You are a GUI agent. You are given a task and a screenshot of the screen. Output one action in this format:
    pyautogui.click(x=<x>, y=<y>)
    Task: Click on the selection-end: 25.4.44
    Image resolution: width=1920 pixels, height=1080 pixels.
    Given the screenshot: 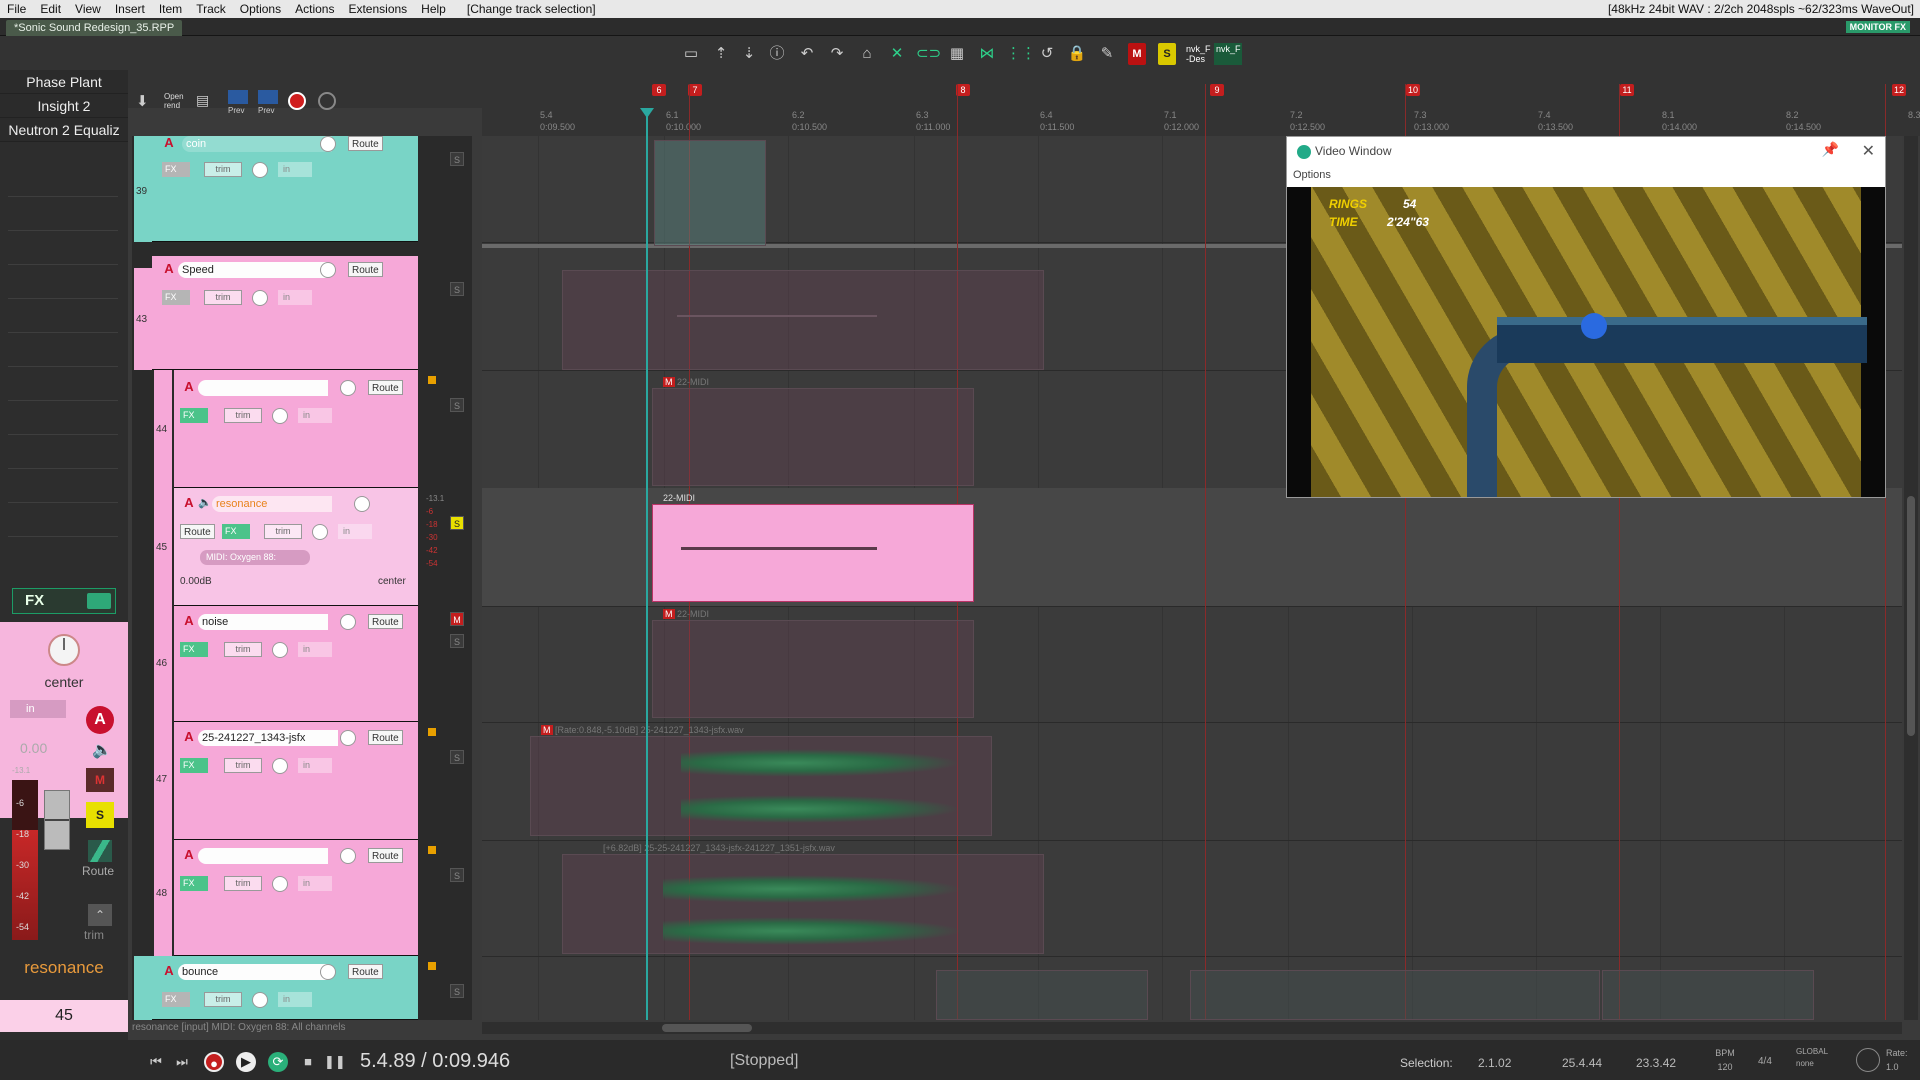 What is the action you would take?
    pyautogui.click(x=1582, y=1063)
    